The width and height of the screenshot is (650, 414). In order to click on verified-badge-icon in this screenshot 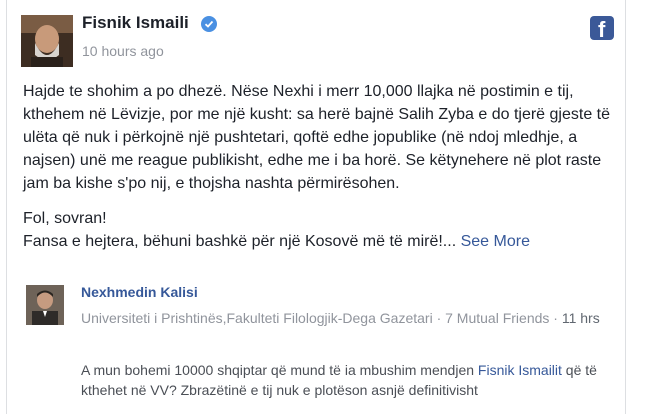, I will do `click(209, 24)`.